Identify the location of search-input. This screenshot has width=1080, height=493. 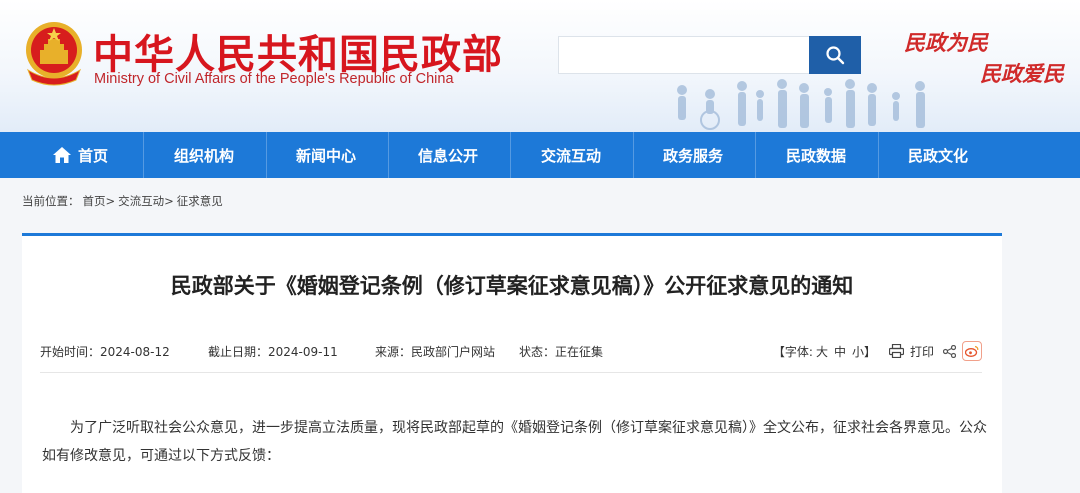
(684, 55).